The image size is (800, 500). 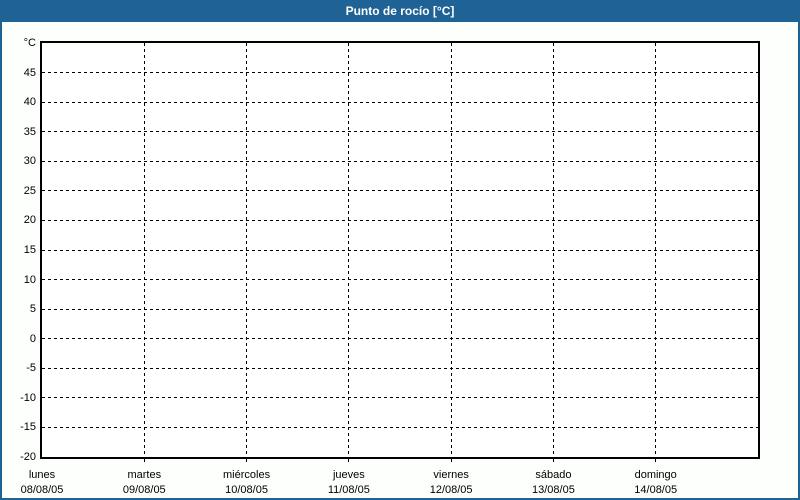 What do you see at coordinates (29, 279) in the screenshot?
I see `y-tick-label: 10` at bounding box center [29, 279].